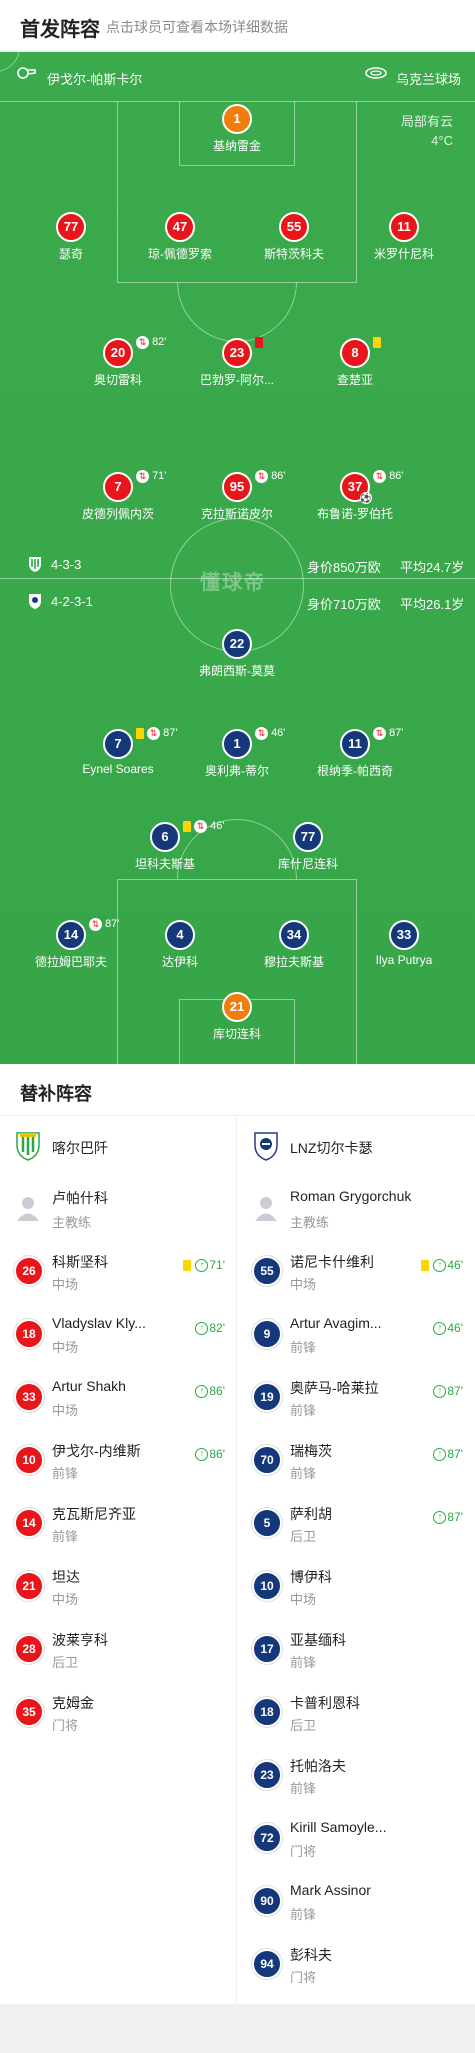 The image size is (475, 2053). Describe the element at coordinates (267, 1649) in the screenshot. I see `sub-number: 17` at that location.